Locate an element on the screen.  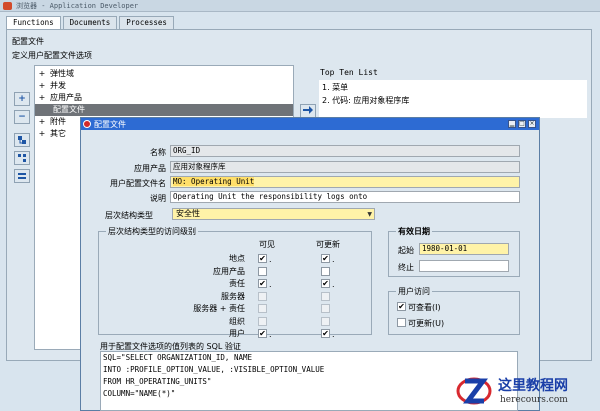
tree-item-label: 附件 is located at coordinates (58, 121).